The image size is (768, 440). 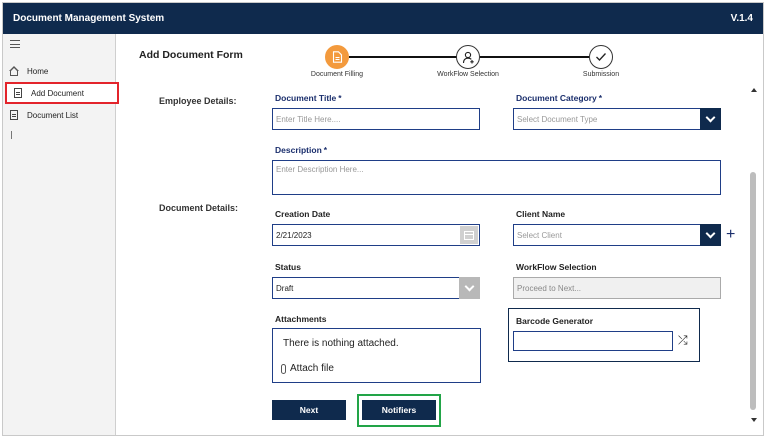 I want to click on scrollbar-thumb, so click(x=753, y=291).